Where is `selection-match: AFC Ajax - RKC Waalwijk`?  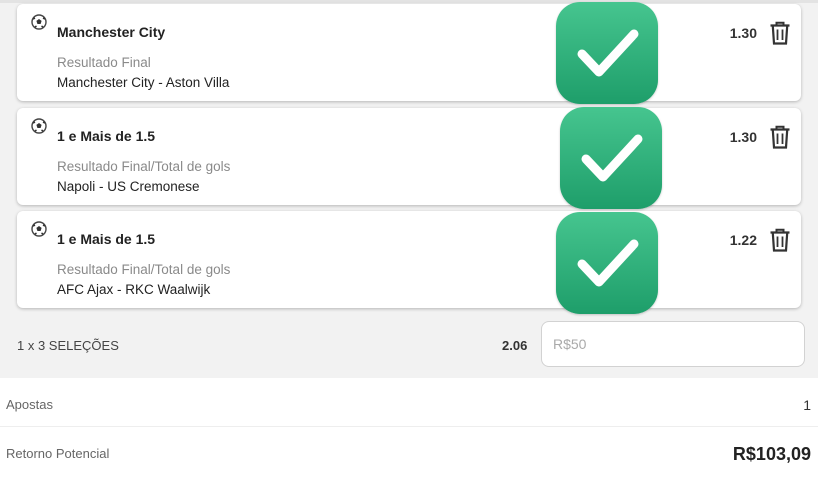 selection-match: AFC Ajax - RKC Waalwijk is located at coordinates (134, 289).